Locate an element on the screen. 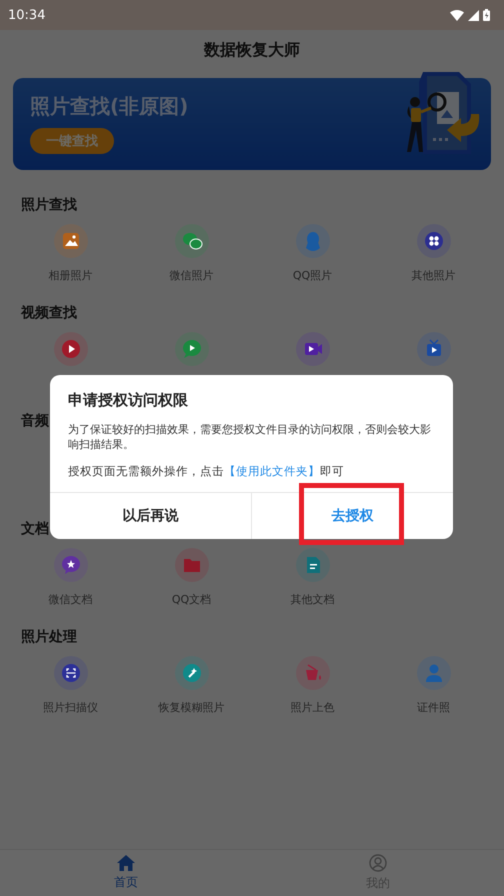  item-label: 照片扫描仪 is located at coordinates (70, 707).